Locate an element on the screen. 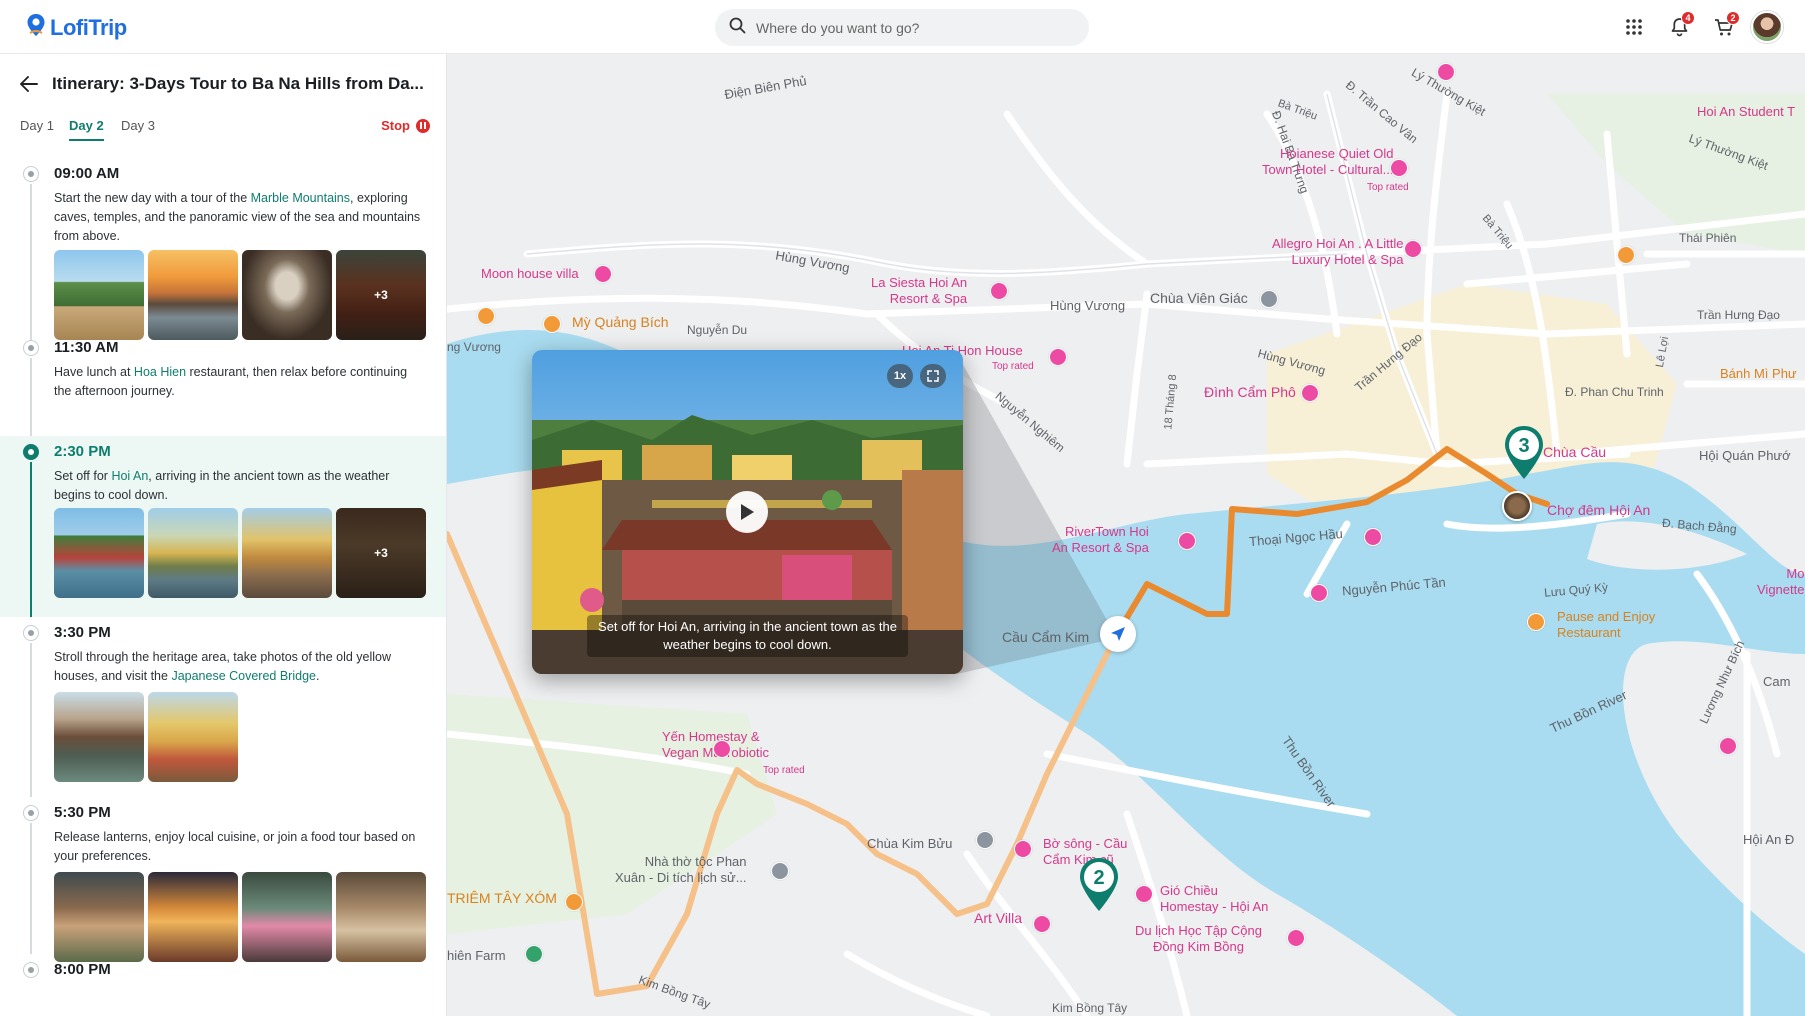  map-label: TRIÊM TÂY XÓM is located at coordinates (502, 898).